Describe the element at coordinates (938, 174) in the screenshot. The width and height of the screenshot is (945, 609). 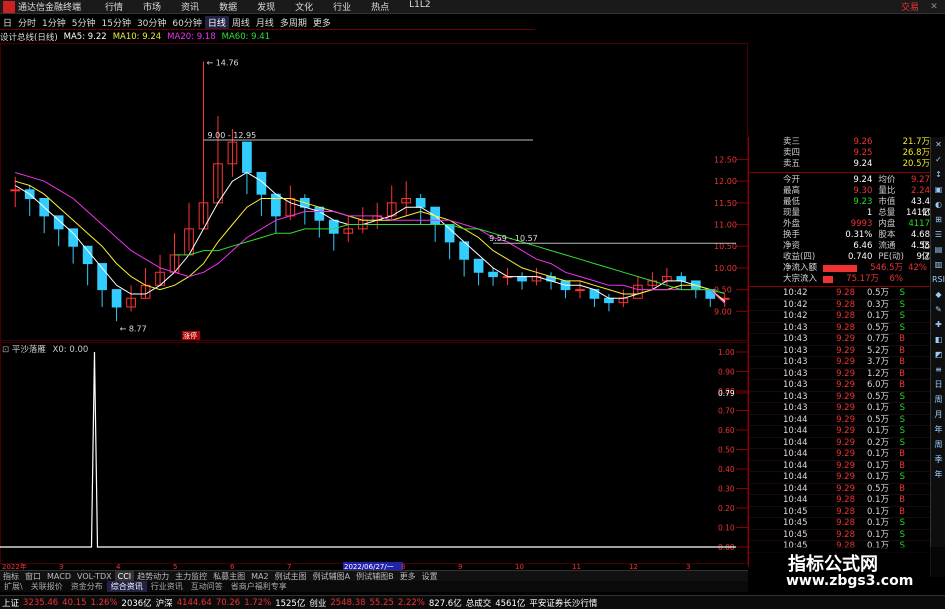
I see `side-tool-icon: ↕` at that location.